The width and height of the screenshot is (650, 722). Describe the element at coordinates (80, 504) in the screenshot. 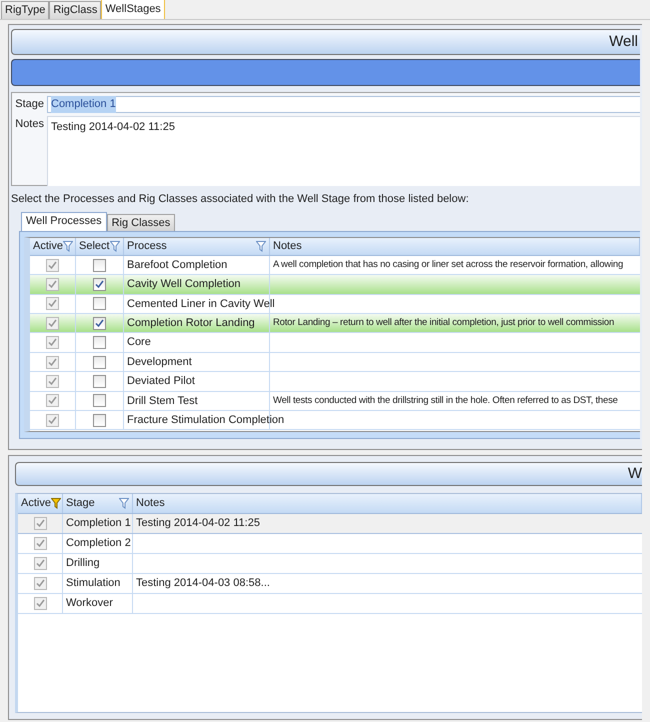

I see `column-title: Stage` at that location.